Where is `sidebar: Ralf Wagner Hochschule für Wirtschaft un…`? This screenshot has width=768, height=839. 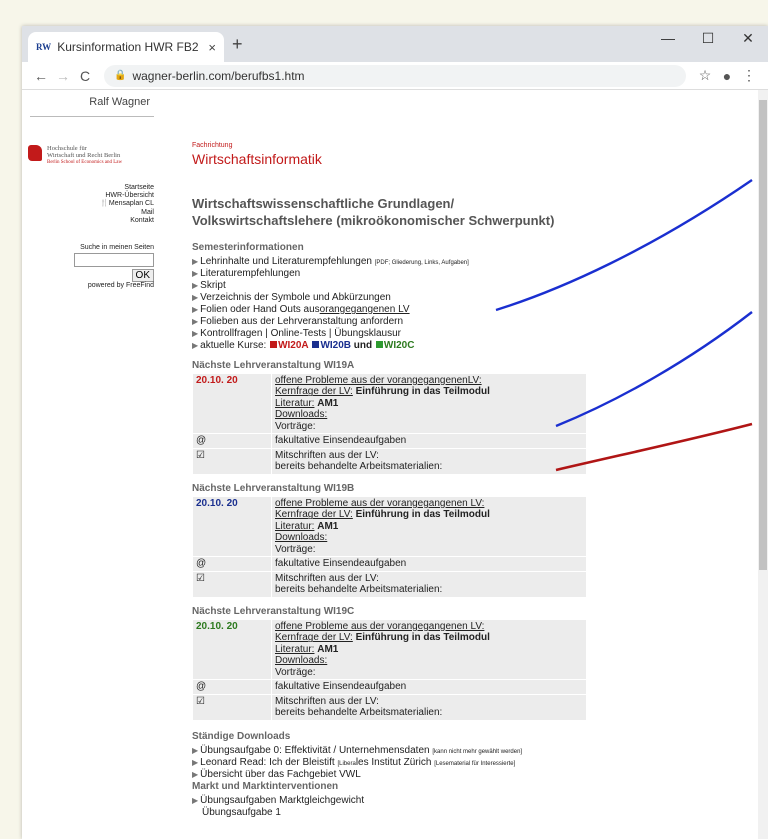
sidebar: Ralf Wagner Hochschule für Wirtschaft un… is located at coordinates (91, 189).